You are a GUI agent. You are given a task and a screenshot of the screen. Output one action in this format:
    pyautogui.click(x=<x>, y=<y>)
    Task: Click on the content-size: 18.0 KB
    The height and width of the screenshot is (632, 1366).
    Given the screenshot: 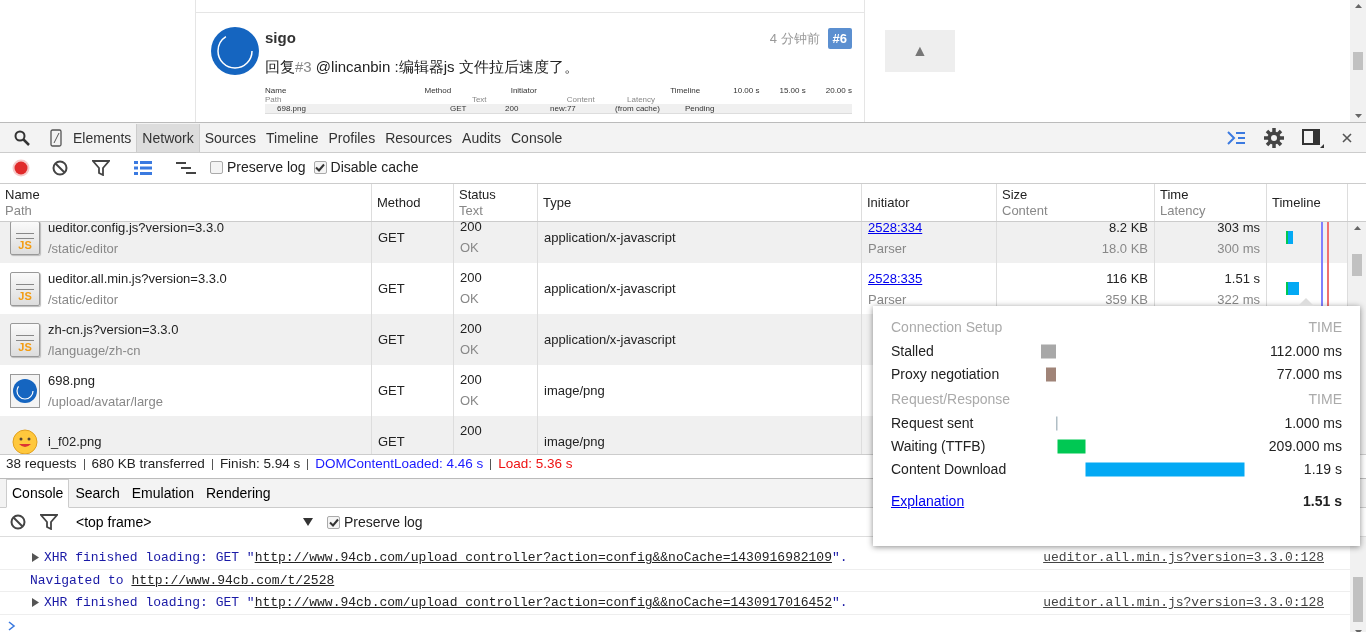 What is the action you would take?
    pyautogui.click(x=1124, y=248)
    